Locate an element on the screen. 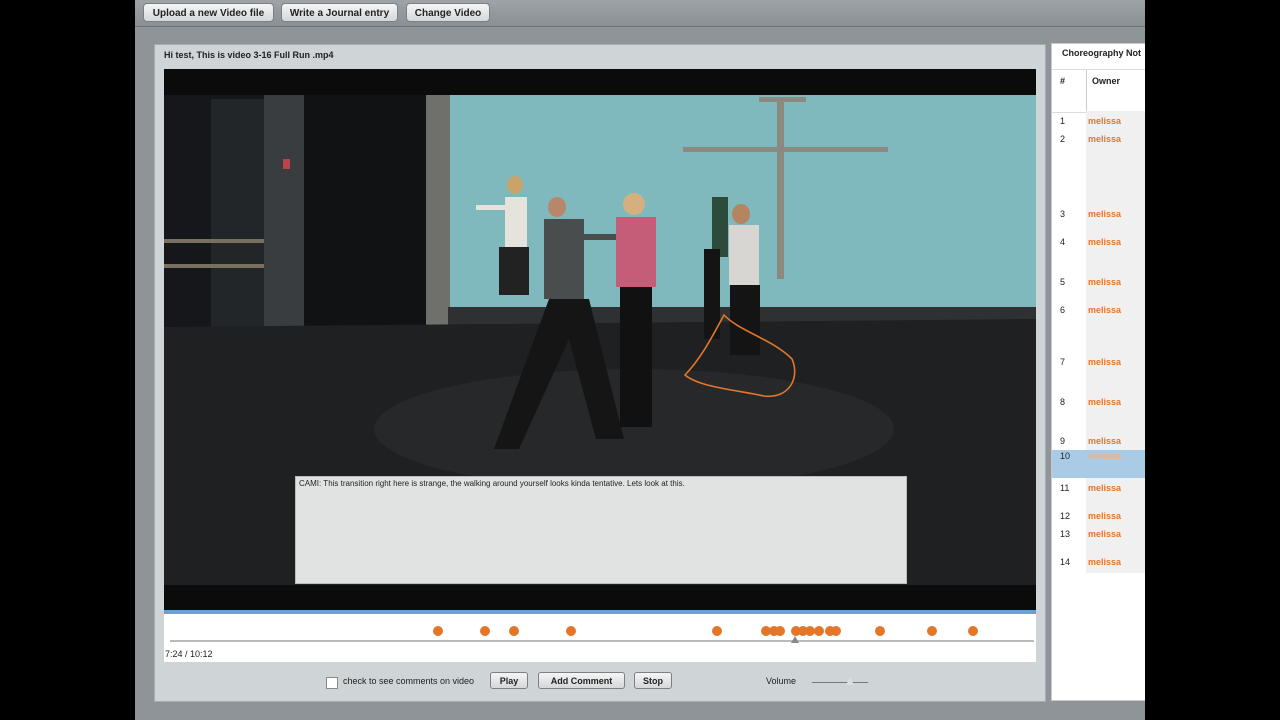 The image size is (1280, 720). playhead is located at coordinates (795, 639).